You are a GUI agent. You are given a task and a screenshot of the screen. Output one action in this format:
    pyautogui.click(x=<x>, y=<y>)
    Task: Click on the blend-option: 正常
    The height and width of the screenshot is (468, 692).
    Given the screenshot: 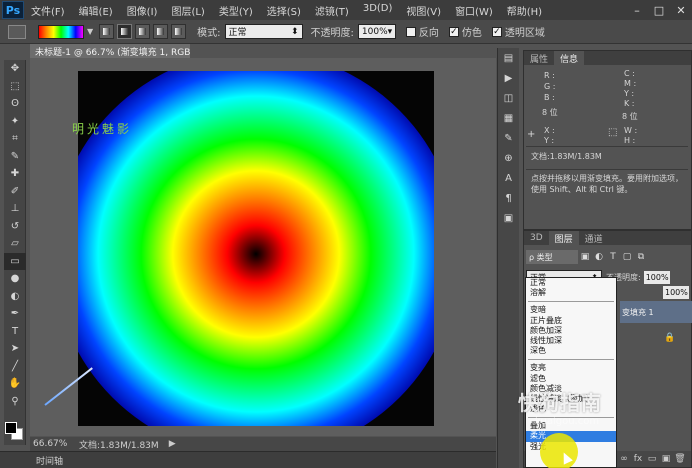 What is the action you would take?
    pyautogui.click(x=571, y=283)
    